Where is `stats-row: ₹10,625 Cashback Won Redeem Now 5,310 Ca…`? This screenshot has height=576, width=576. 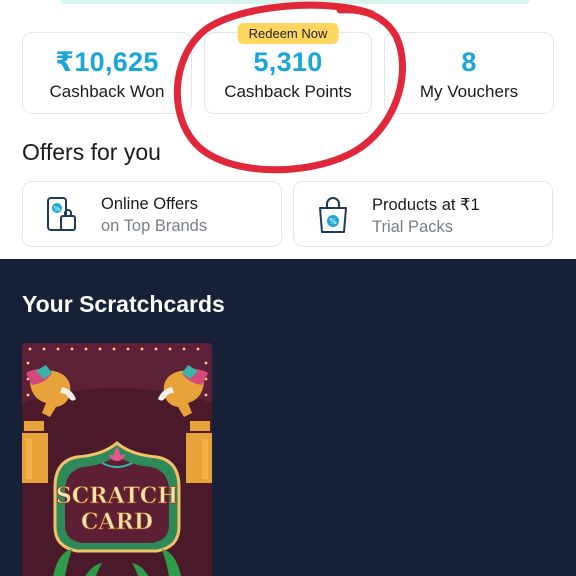
stats-row: ₹10,625 Cashback Won Redeem Now 5,310 Ca… is located at coordinates (288, 68).